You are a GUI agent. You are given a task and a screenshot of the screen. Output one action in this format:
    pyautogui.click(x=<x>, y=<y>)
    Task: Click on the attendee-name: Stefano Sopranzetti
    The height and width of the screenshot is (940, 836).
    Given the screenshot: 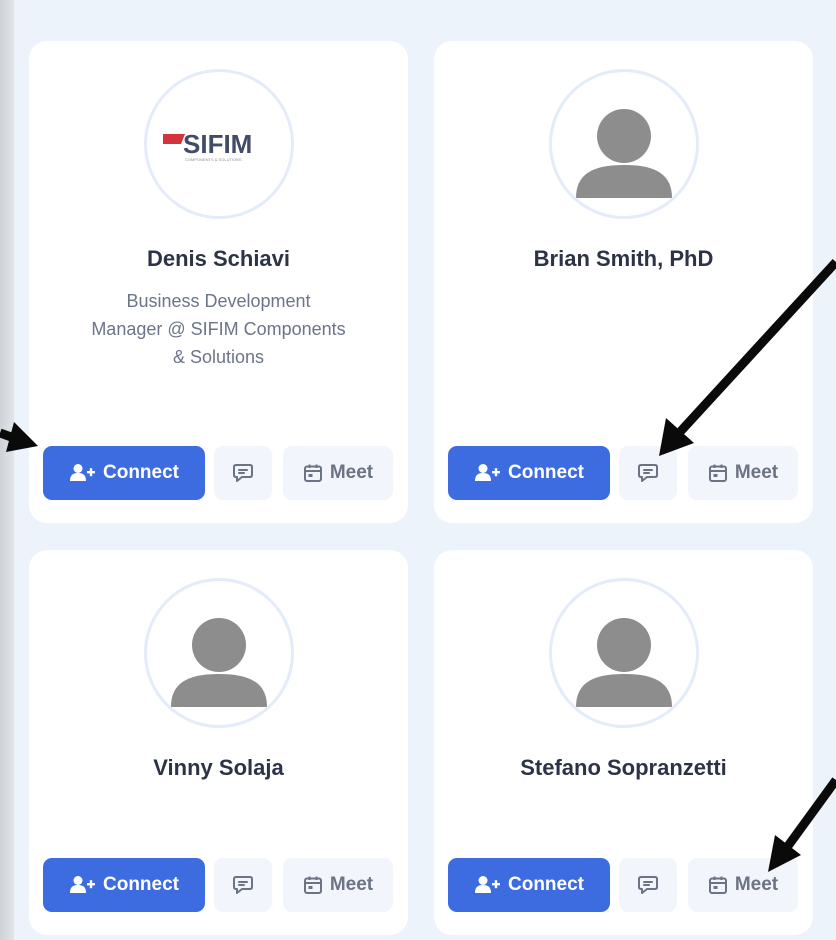 What is the action you would take?
    pyautogui.click(x=623, y=768)
    